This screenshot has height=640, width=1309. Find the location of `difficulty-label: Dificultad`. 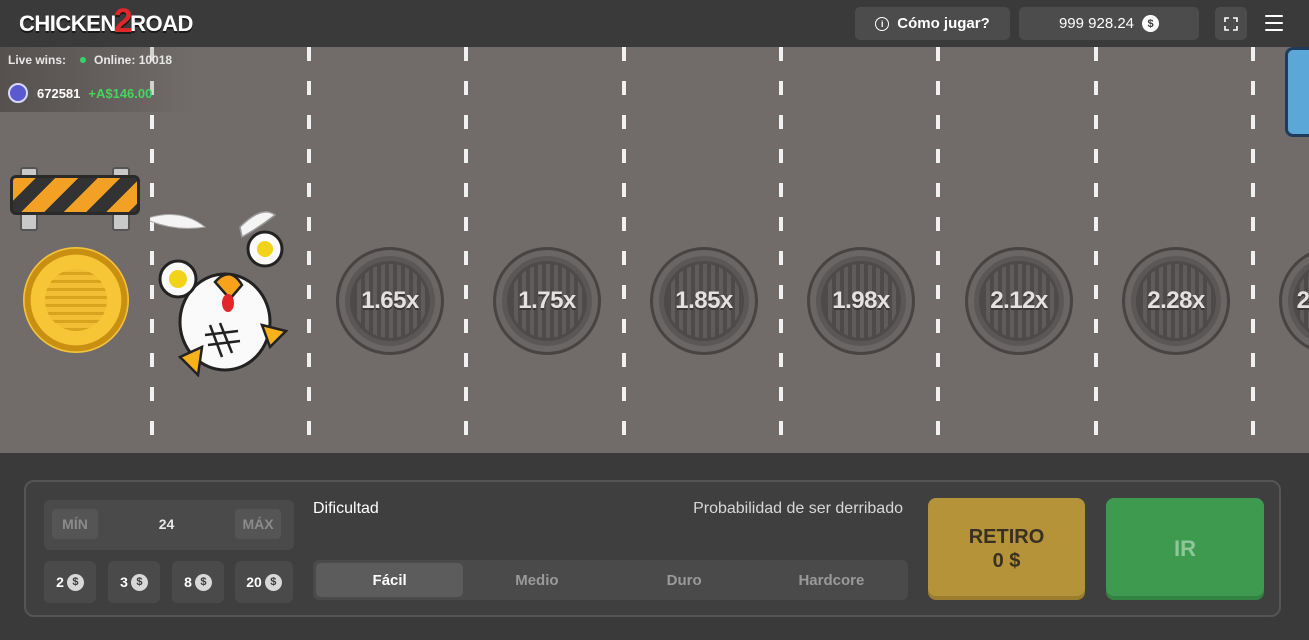

difficulty-label: Dificultad is located at coordinates (346, 508).